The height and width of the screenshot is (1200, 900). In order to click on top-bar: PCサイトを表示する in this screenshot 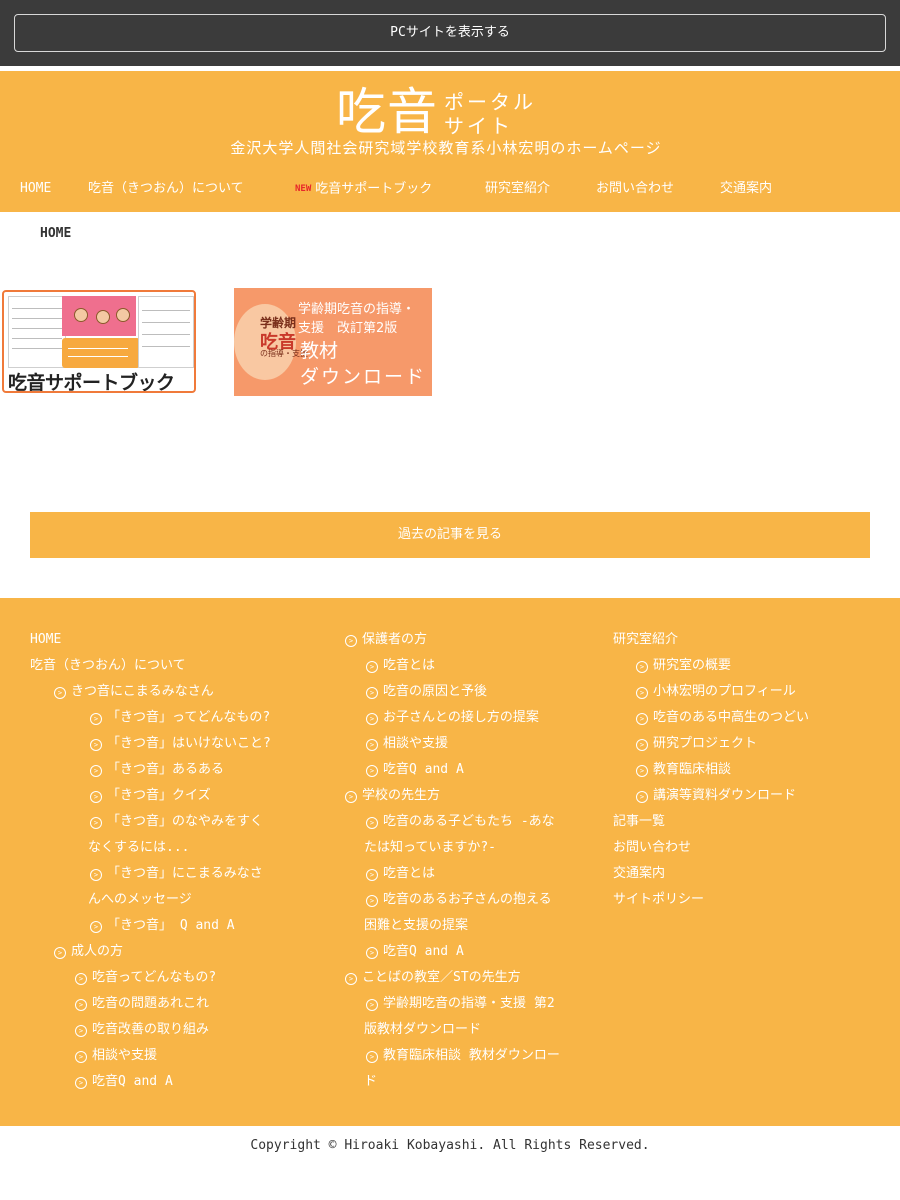, I will do `click(450, 33)`.